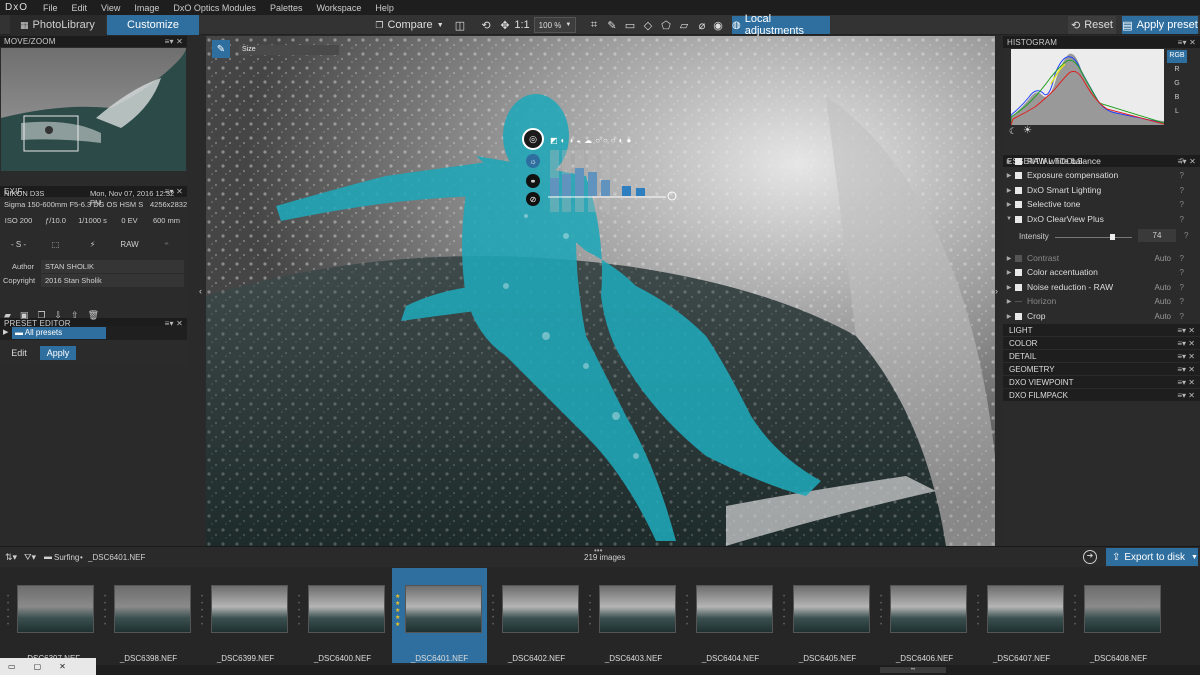 This screenshot has height=675, width=1200. Describe the element at coordinates (80, 8) in the screenshot. I see `menu-edit: Edit` at that location.